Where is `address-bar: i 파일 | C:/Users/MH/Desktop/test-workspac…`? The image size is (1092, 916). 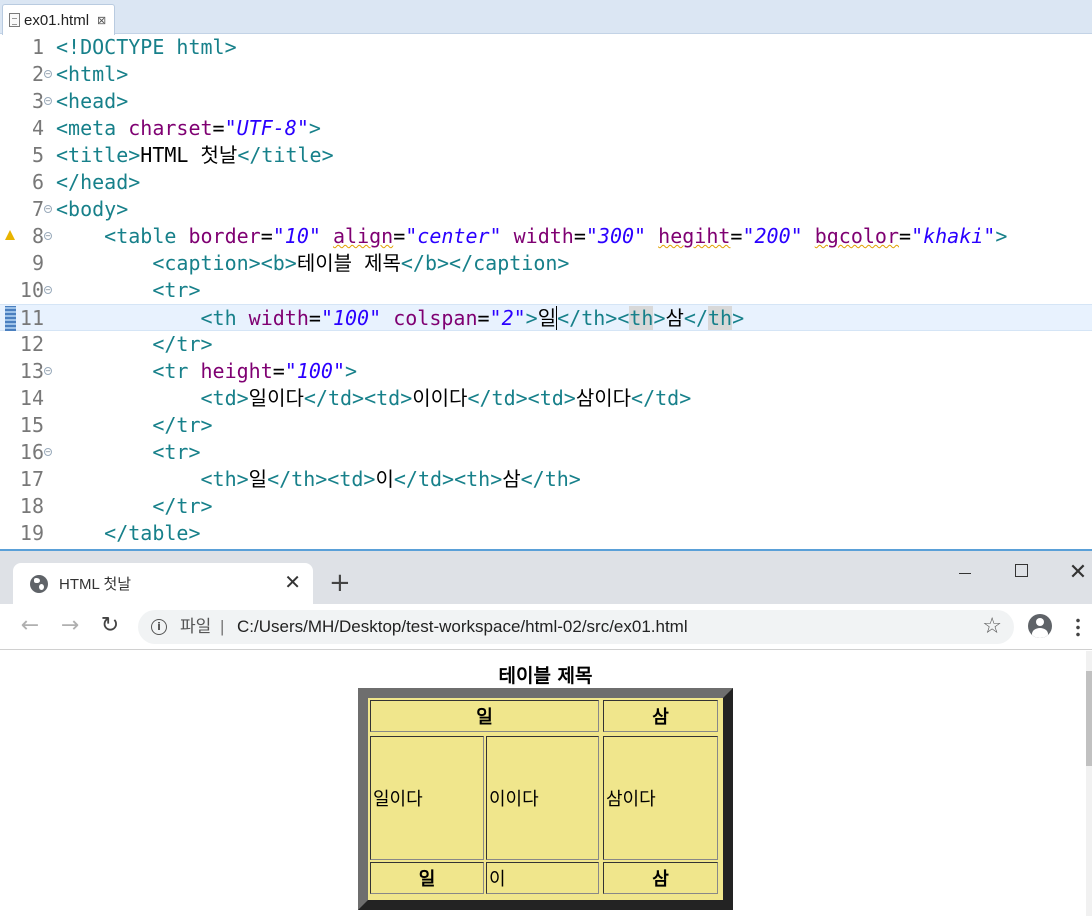 address-bar: i 파일 | C:/Users/MH/Desktop/test-workspac… is located at coordinates (576, 627).